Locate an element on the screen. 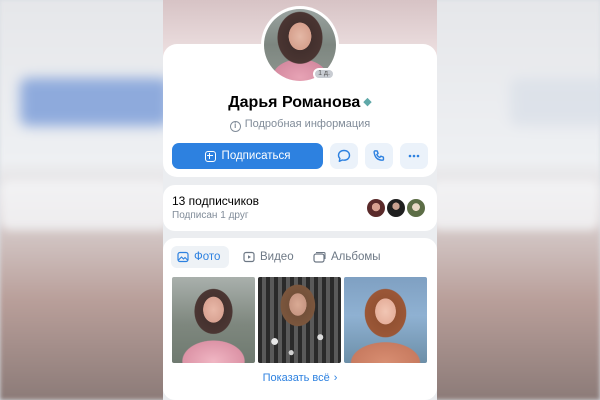 This screenshot has height=400, width=600. more-icon is located at coordinates (414, 156).